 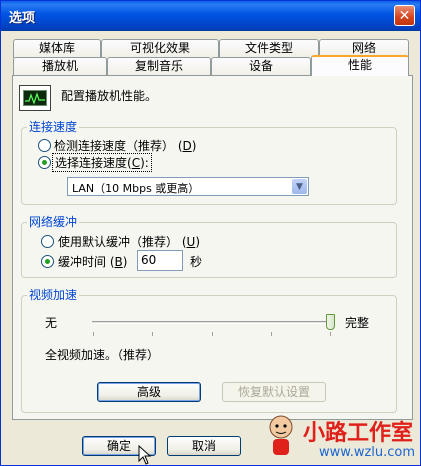 What do you see at coordinates (367, 452) in the screenshot?
I see `watermark-url: www.wzlu.com` at bounding box center [367, 452].